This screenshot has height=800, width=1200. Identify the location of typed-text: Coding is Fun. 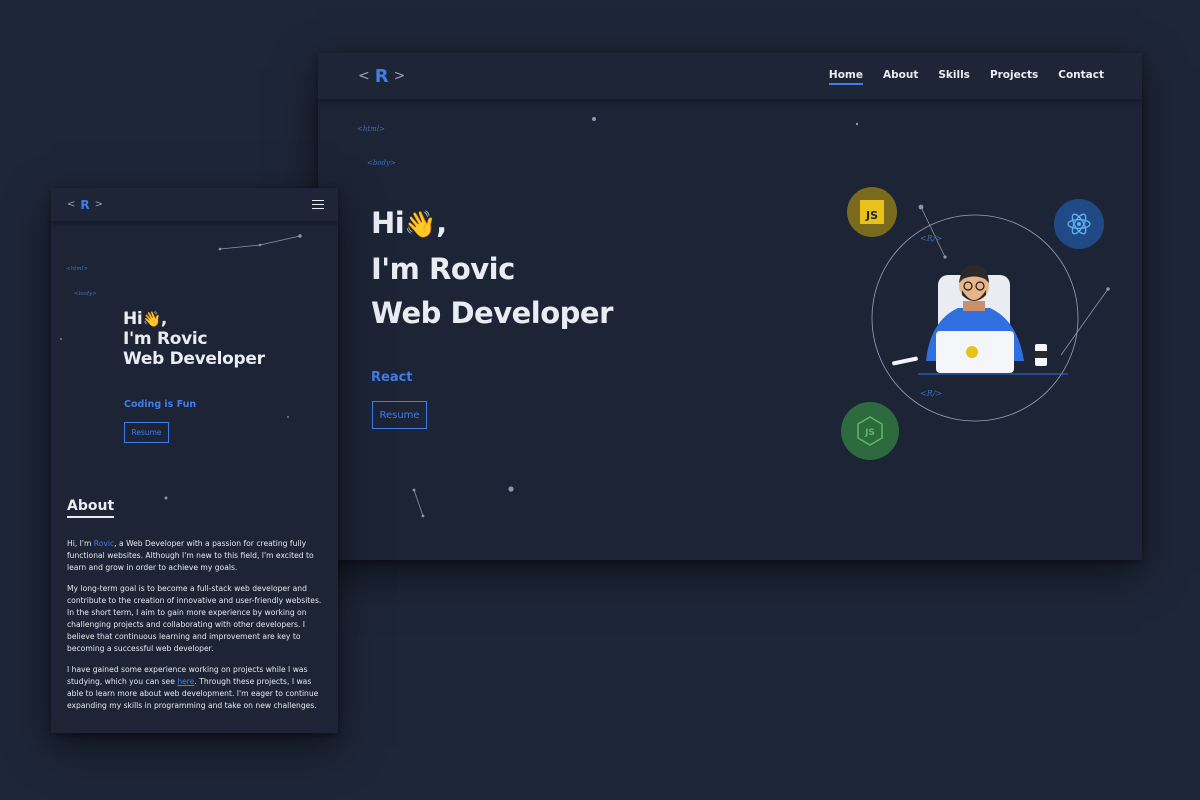
(160, 404).